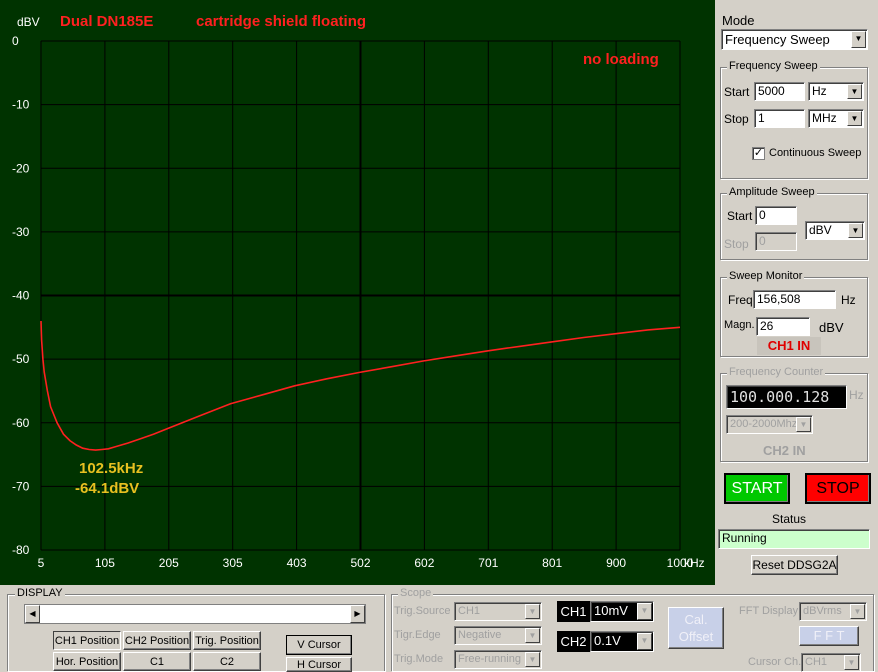 This screenshot has width=878, height=672. Describe the element at coordinates (779, 91) in the screenshot. I see `start-frequency-input: 5000` at that location.